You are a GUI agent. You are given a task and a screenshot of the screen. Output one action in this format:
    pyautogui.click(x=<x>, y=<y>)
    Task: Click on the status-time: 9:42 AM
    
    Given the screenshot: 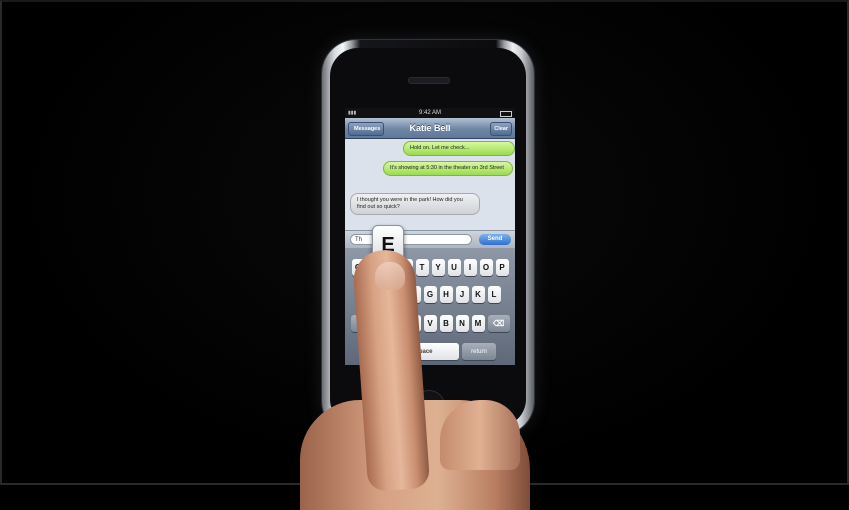 What is the action you would take?
    pyautogui.click(x=429, y=113)
    